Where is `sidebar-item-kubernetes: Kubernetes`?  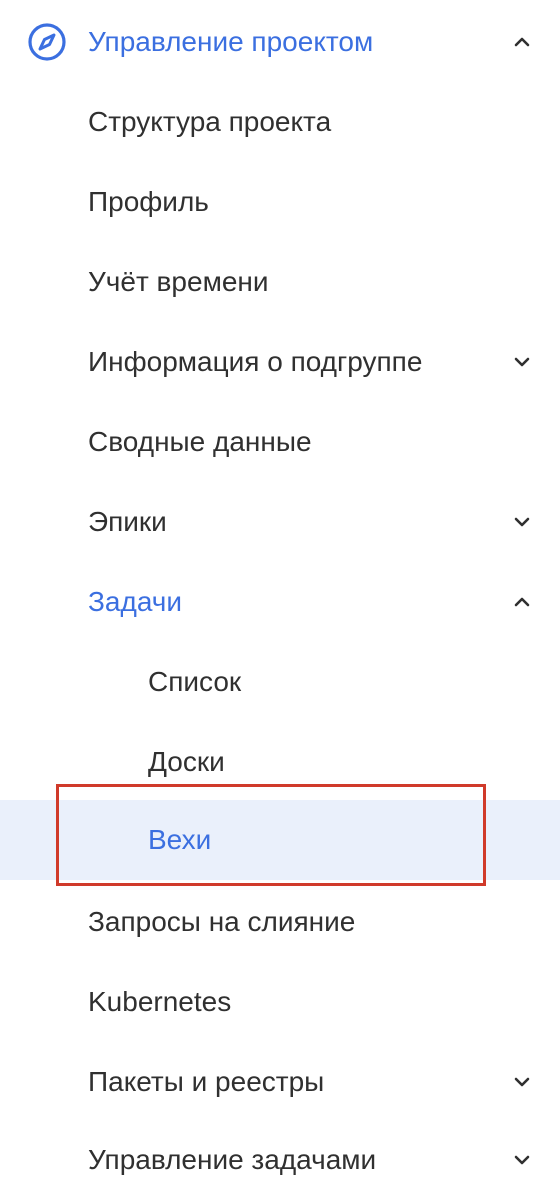
sidebar-item-kubernetes: Kubernetes is located at coordinates (280, 1002).